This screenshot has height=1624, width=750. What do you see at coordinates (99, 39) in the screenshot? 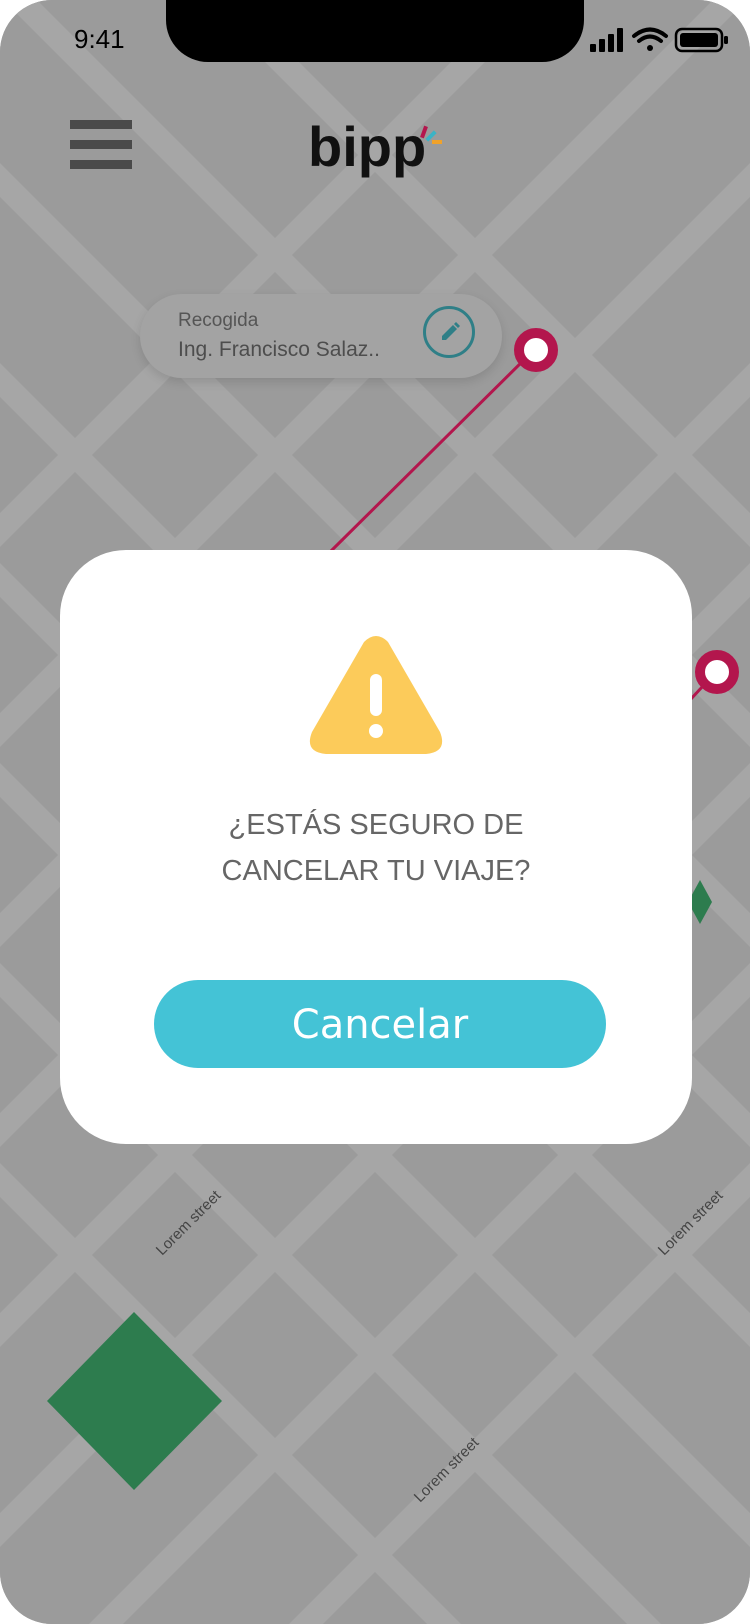
I see `status-time: 9:41` at bounding box center [99, 39].